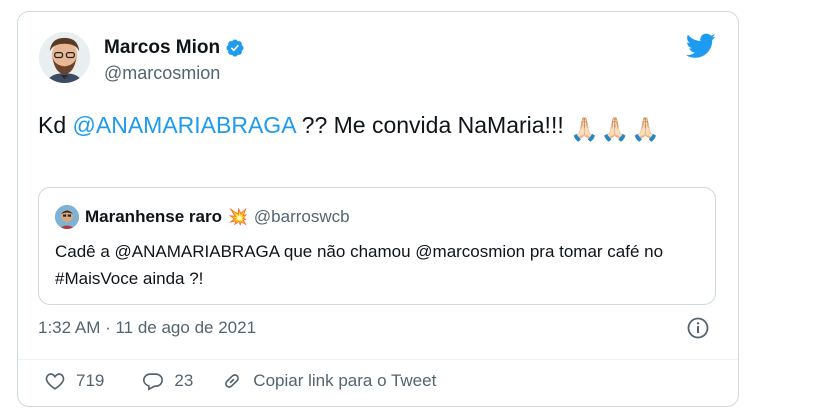 The height and width of the screenshot is (414, 828). Describe the element at coordinates (701, 46) in the screenshot. I see `twitter-bird-icon` at that location.